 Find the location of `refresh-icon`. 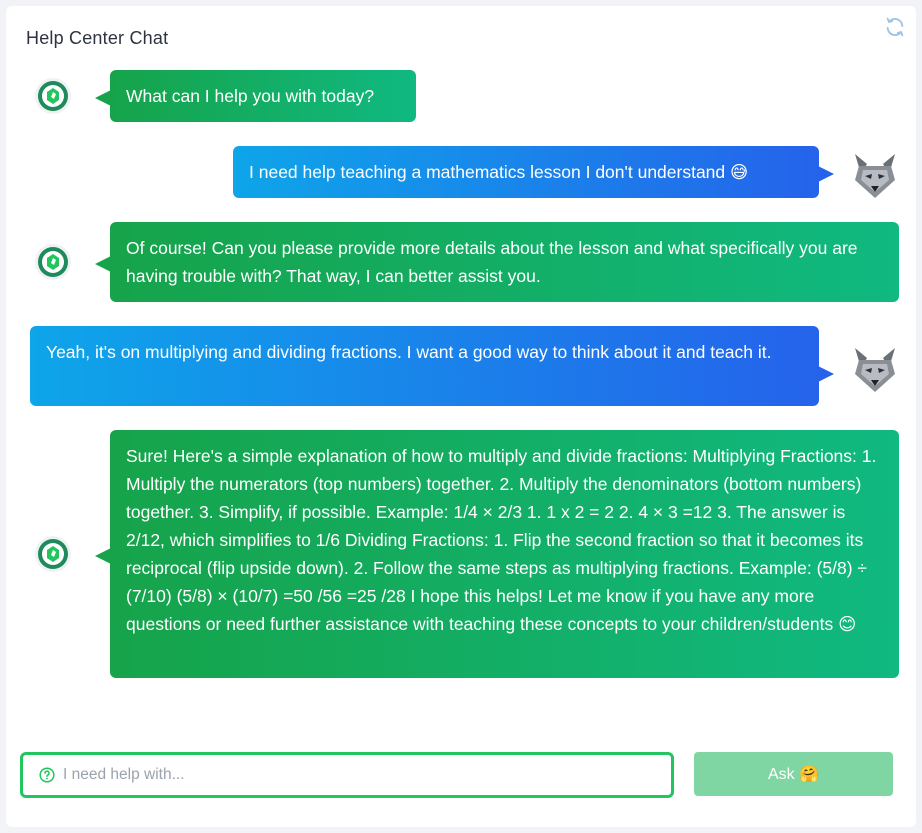

refresh-icon is located at coordinates (895, 27).